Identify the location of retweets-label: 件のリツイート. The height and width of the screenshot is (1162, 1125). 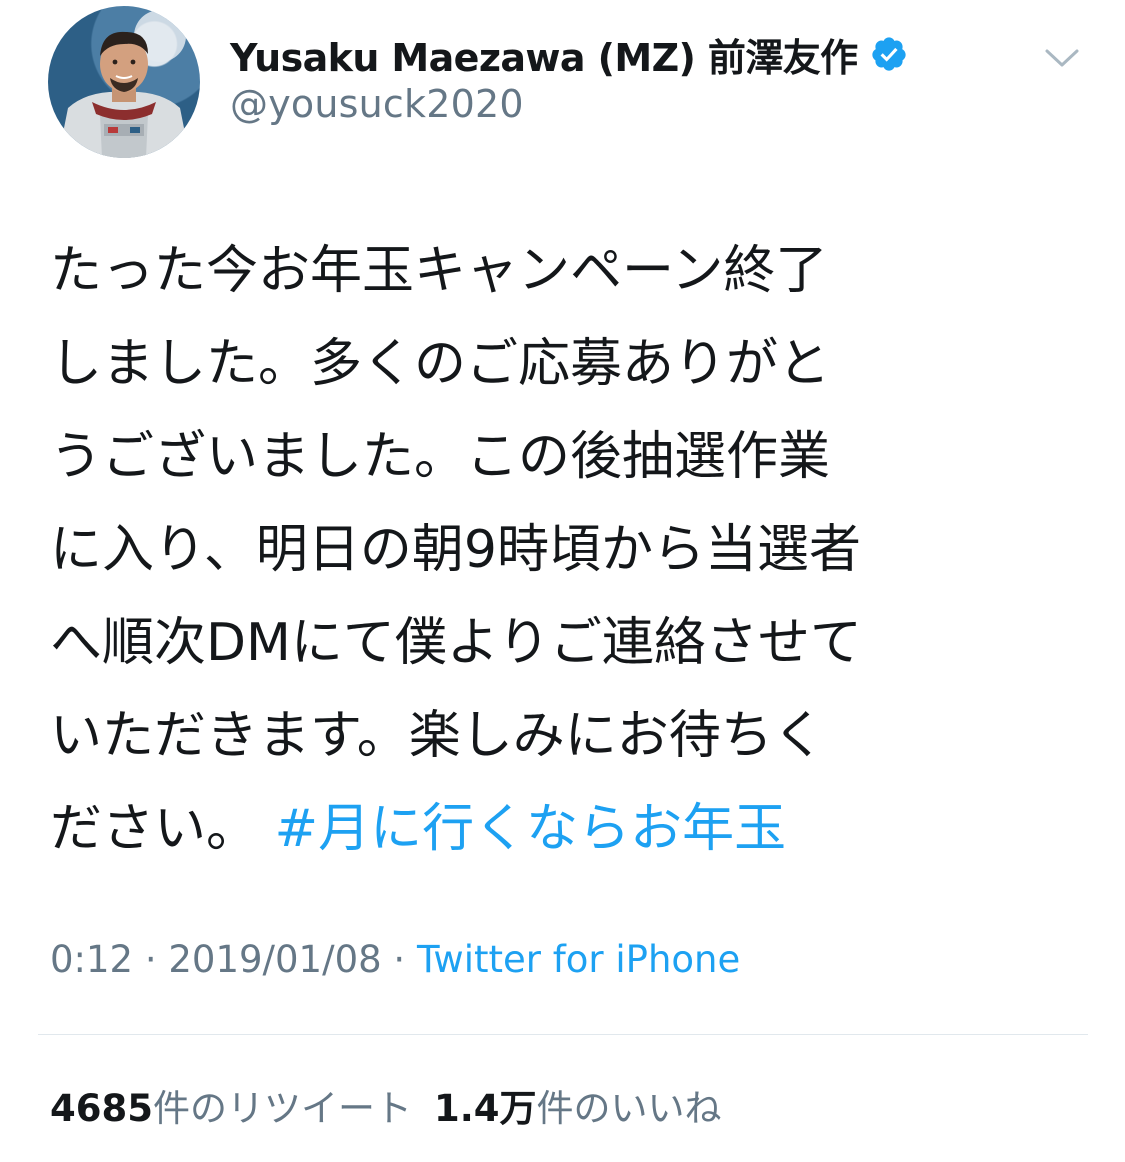
(282, 1108).